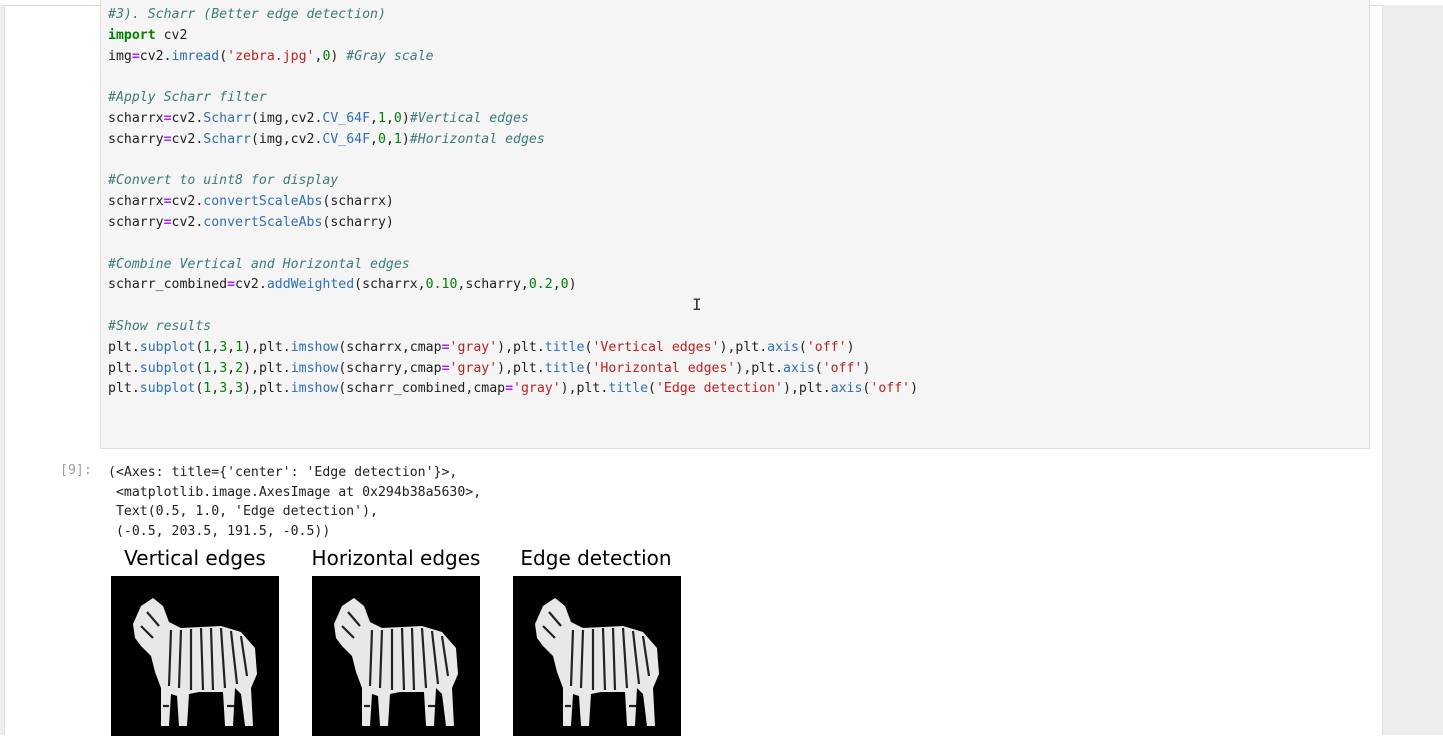 The width and height of the screenshot is (1443, 736). What do you see at coordinates (259, 264) in the screenshot?
I see `code-line: #Combine Vertical and Horizontal edges` at bounding box center [259, 264].